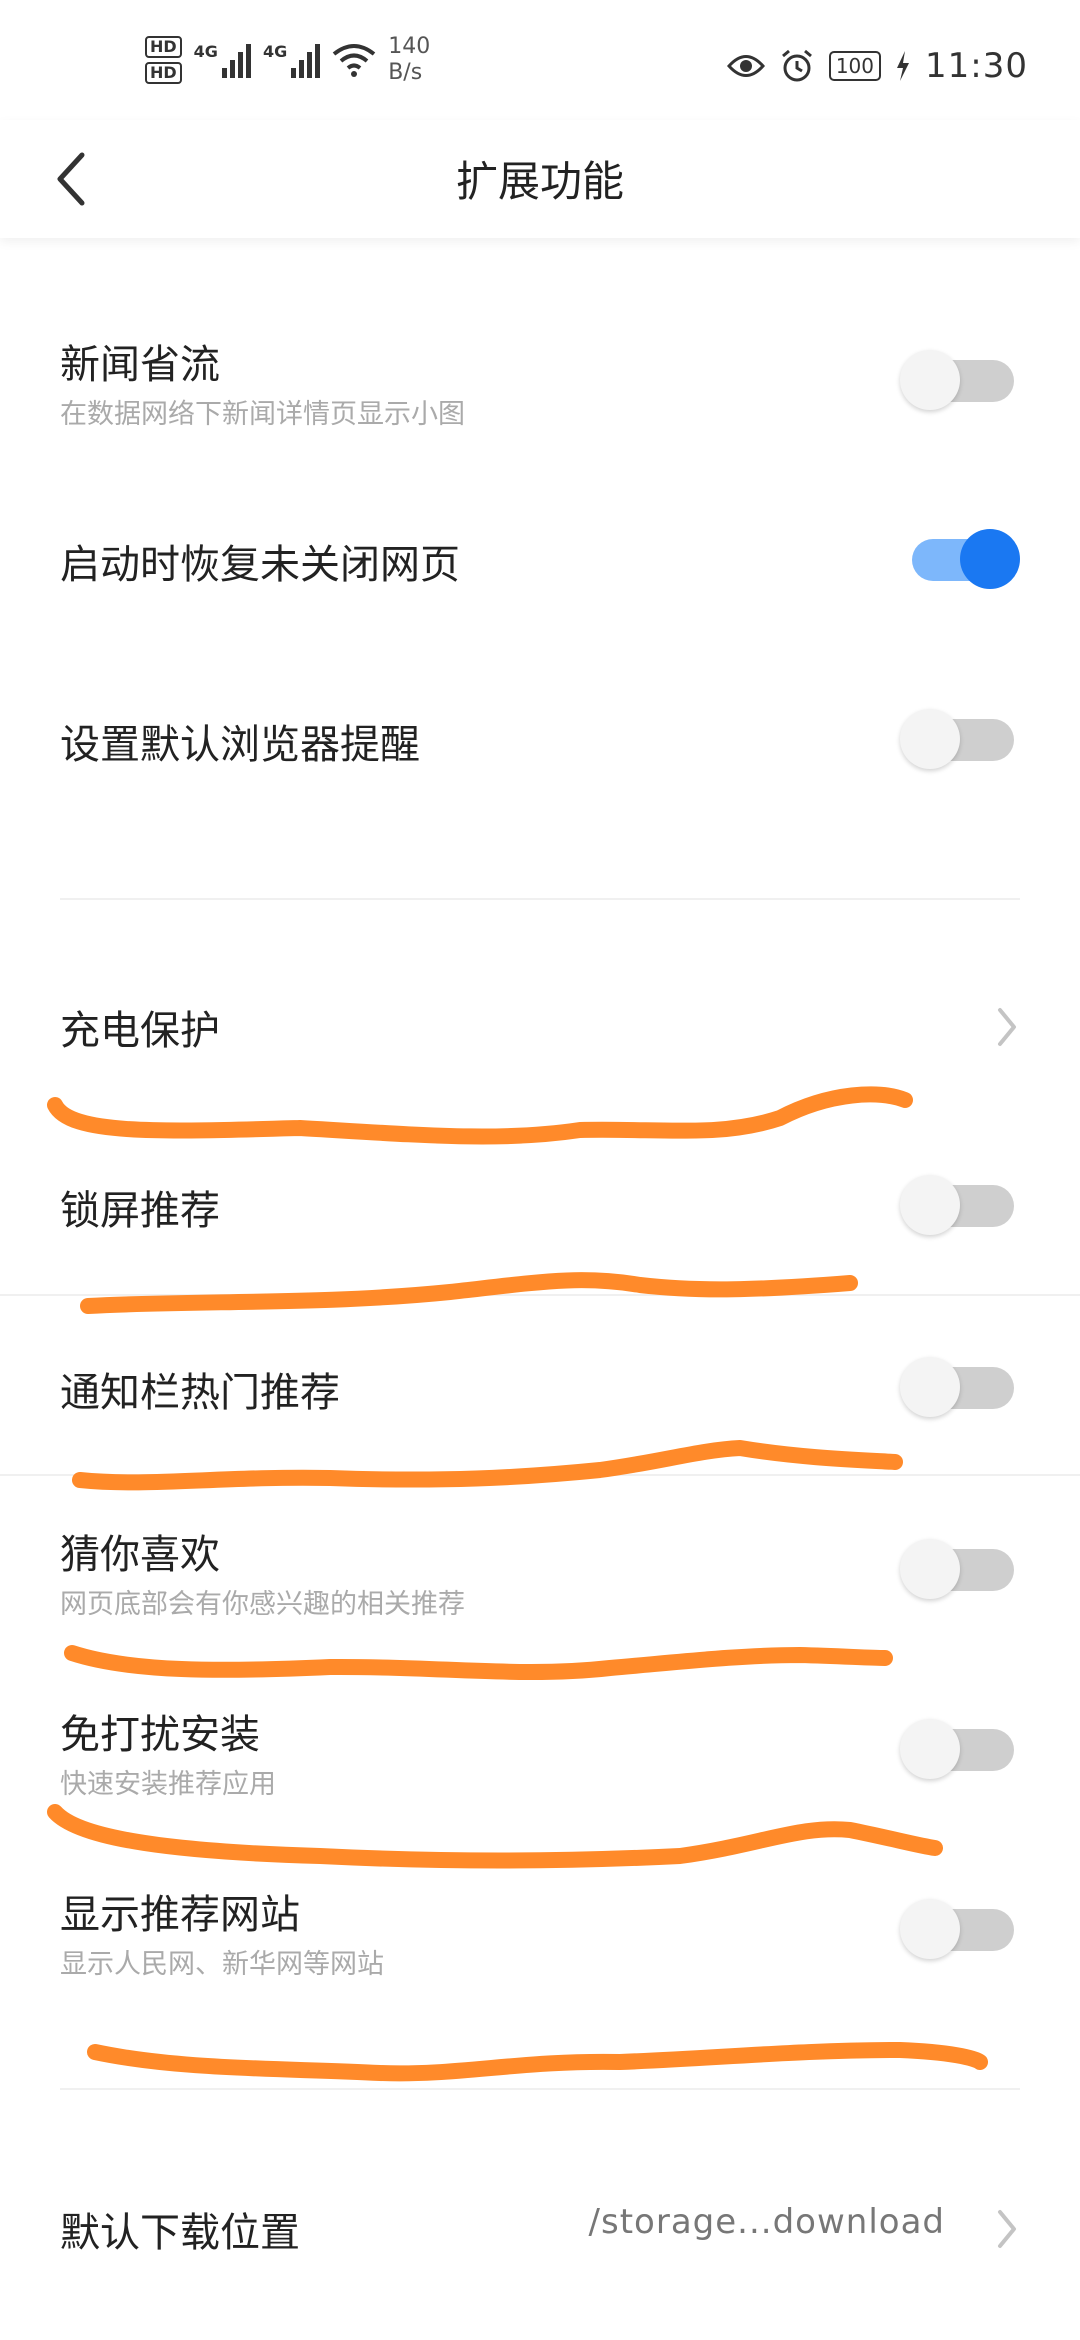 Image resolution: width=1080 pixels, height=2340 pixels. I want to click on wifi-icon, so click(354, 60).